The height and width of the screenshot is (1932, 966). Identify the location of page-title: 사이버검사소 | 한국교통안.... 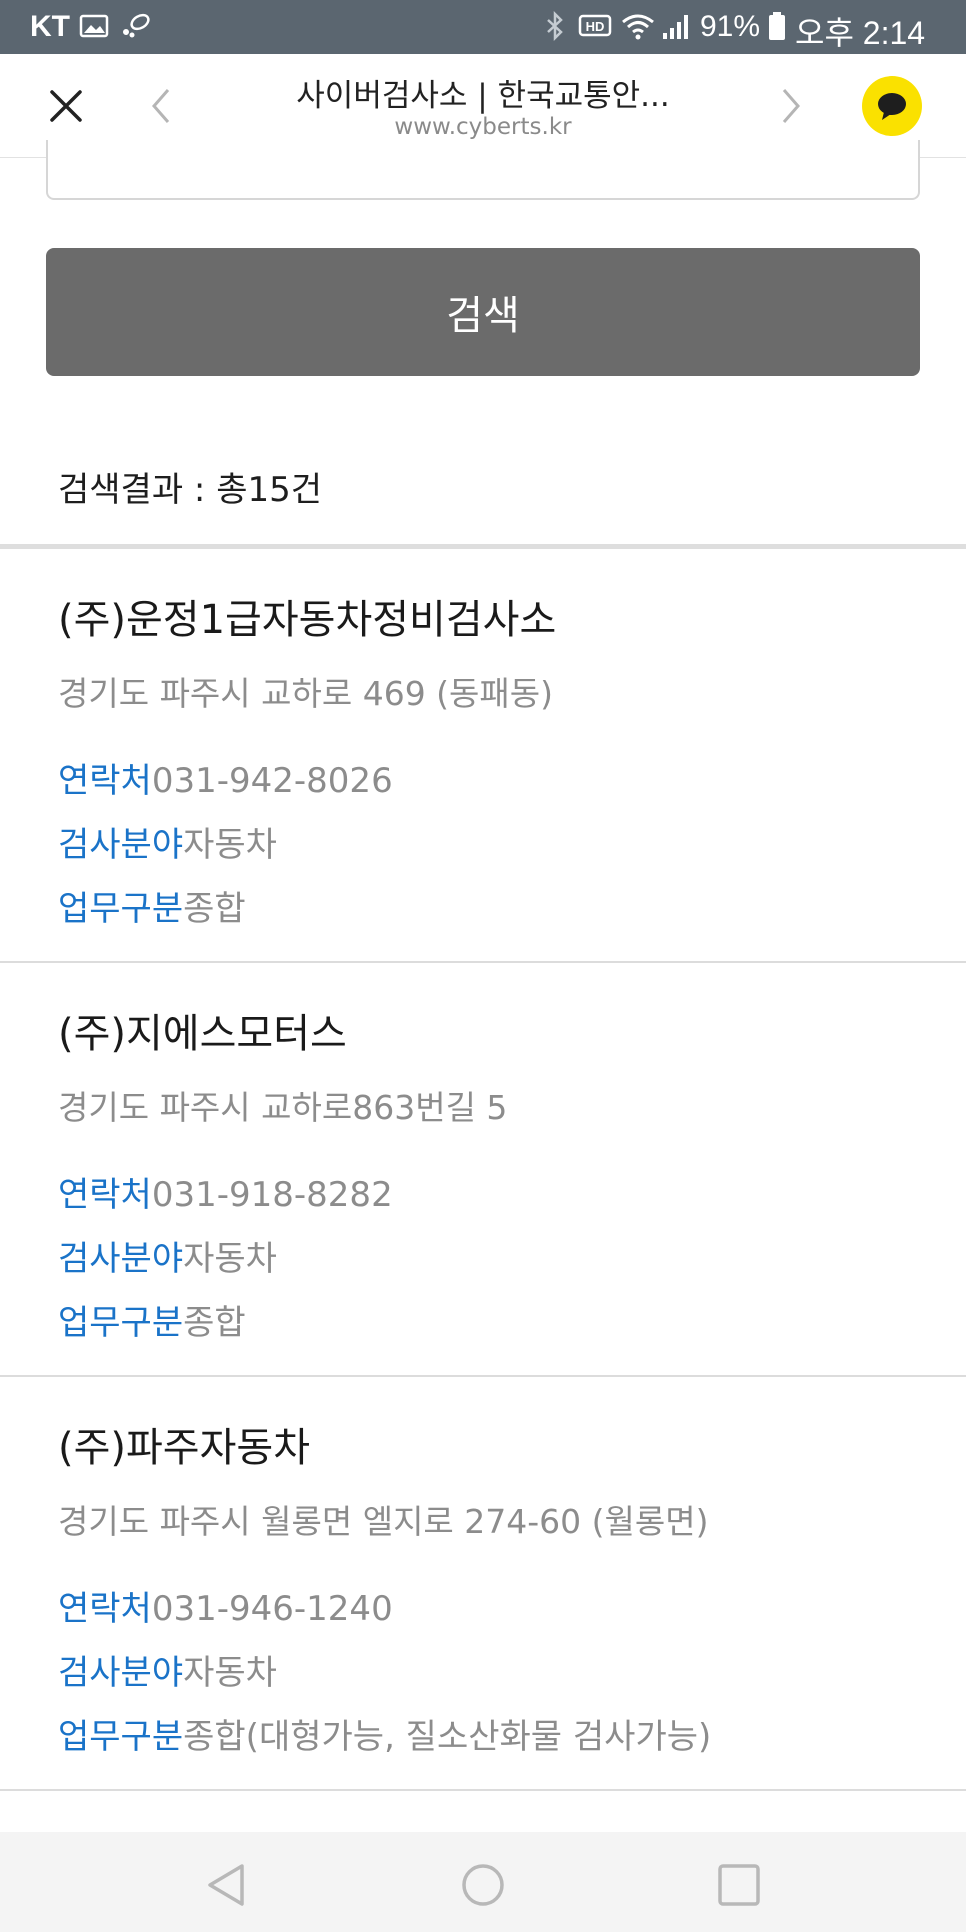
(483, 96).